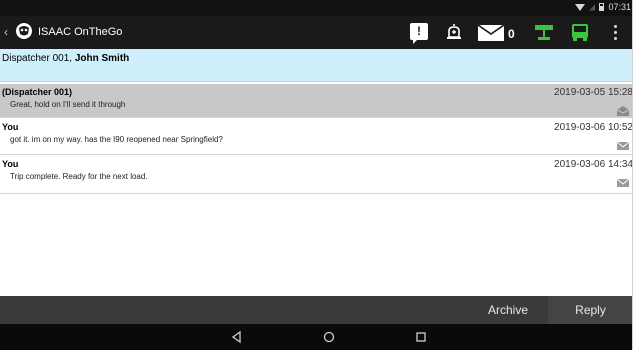  Describe the element at coordinates (316, 32) in the screenshot. I see `app-bar: ‹ ISAAC OnTheGo 0` at that location.